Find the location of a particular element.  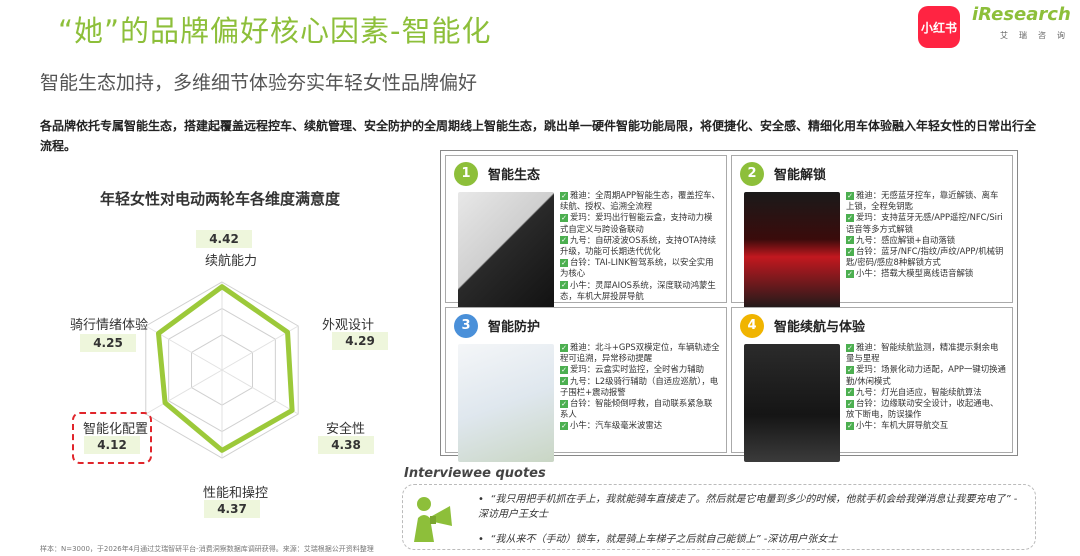

quadrant-title: 智能解锁 is located at coordinates (800, 175).